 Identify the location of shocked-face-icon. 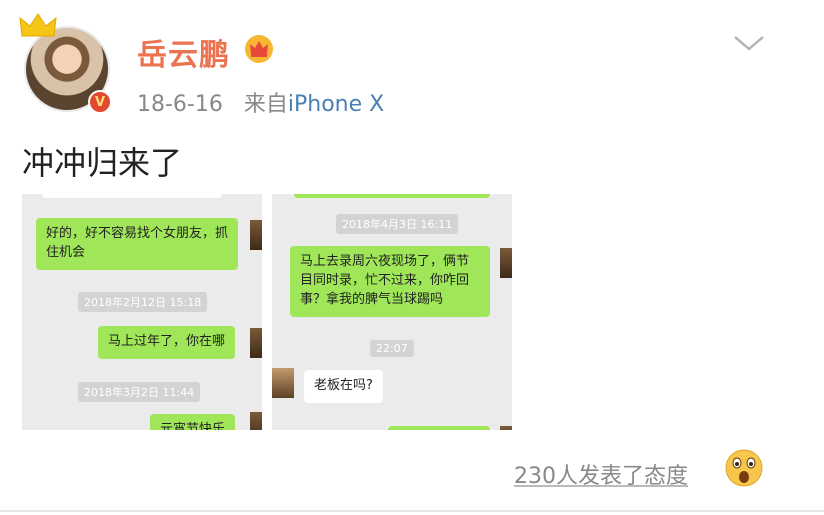
(744, 468).